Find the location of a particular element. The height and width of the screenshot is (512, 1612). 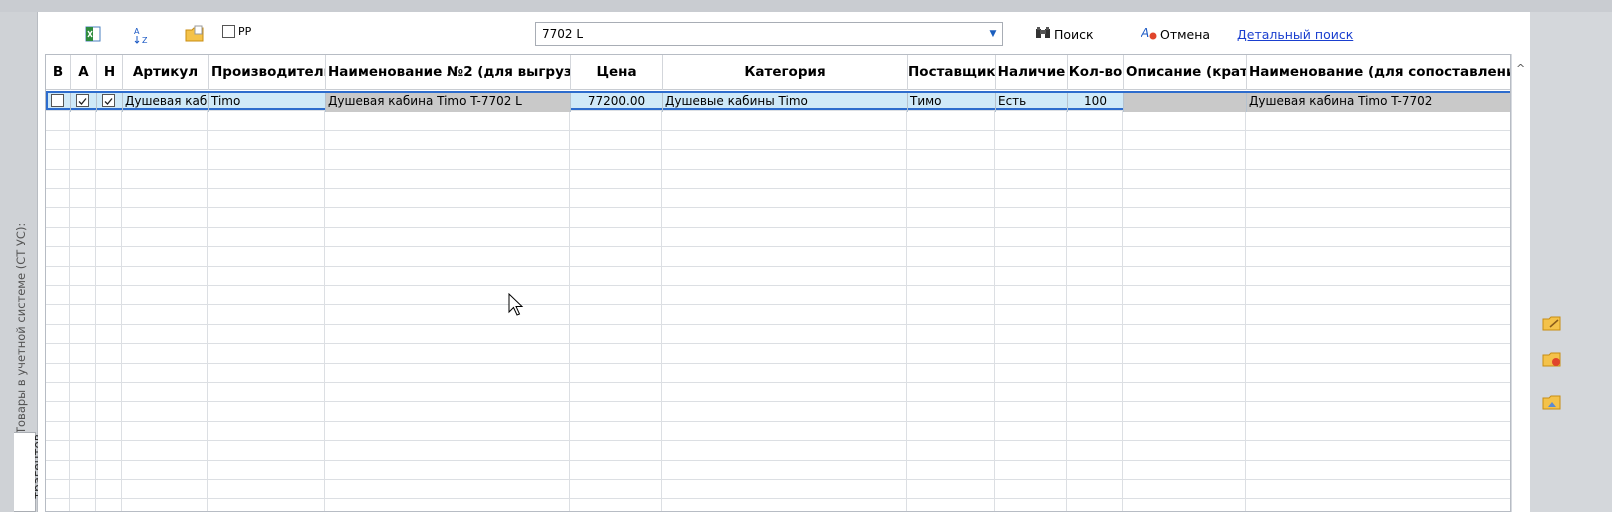

tab-counterparties: трагентов is located at coordinates (29, 472).